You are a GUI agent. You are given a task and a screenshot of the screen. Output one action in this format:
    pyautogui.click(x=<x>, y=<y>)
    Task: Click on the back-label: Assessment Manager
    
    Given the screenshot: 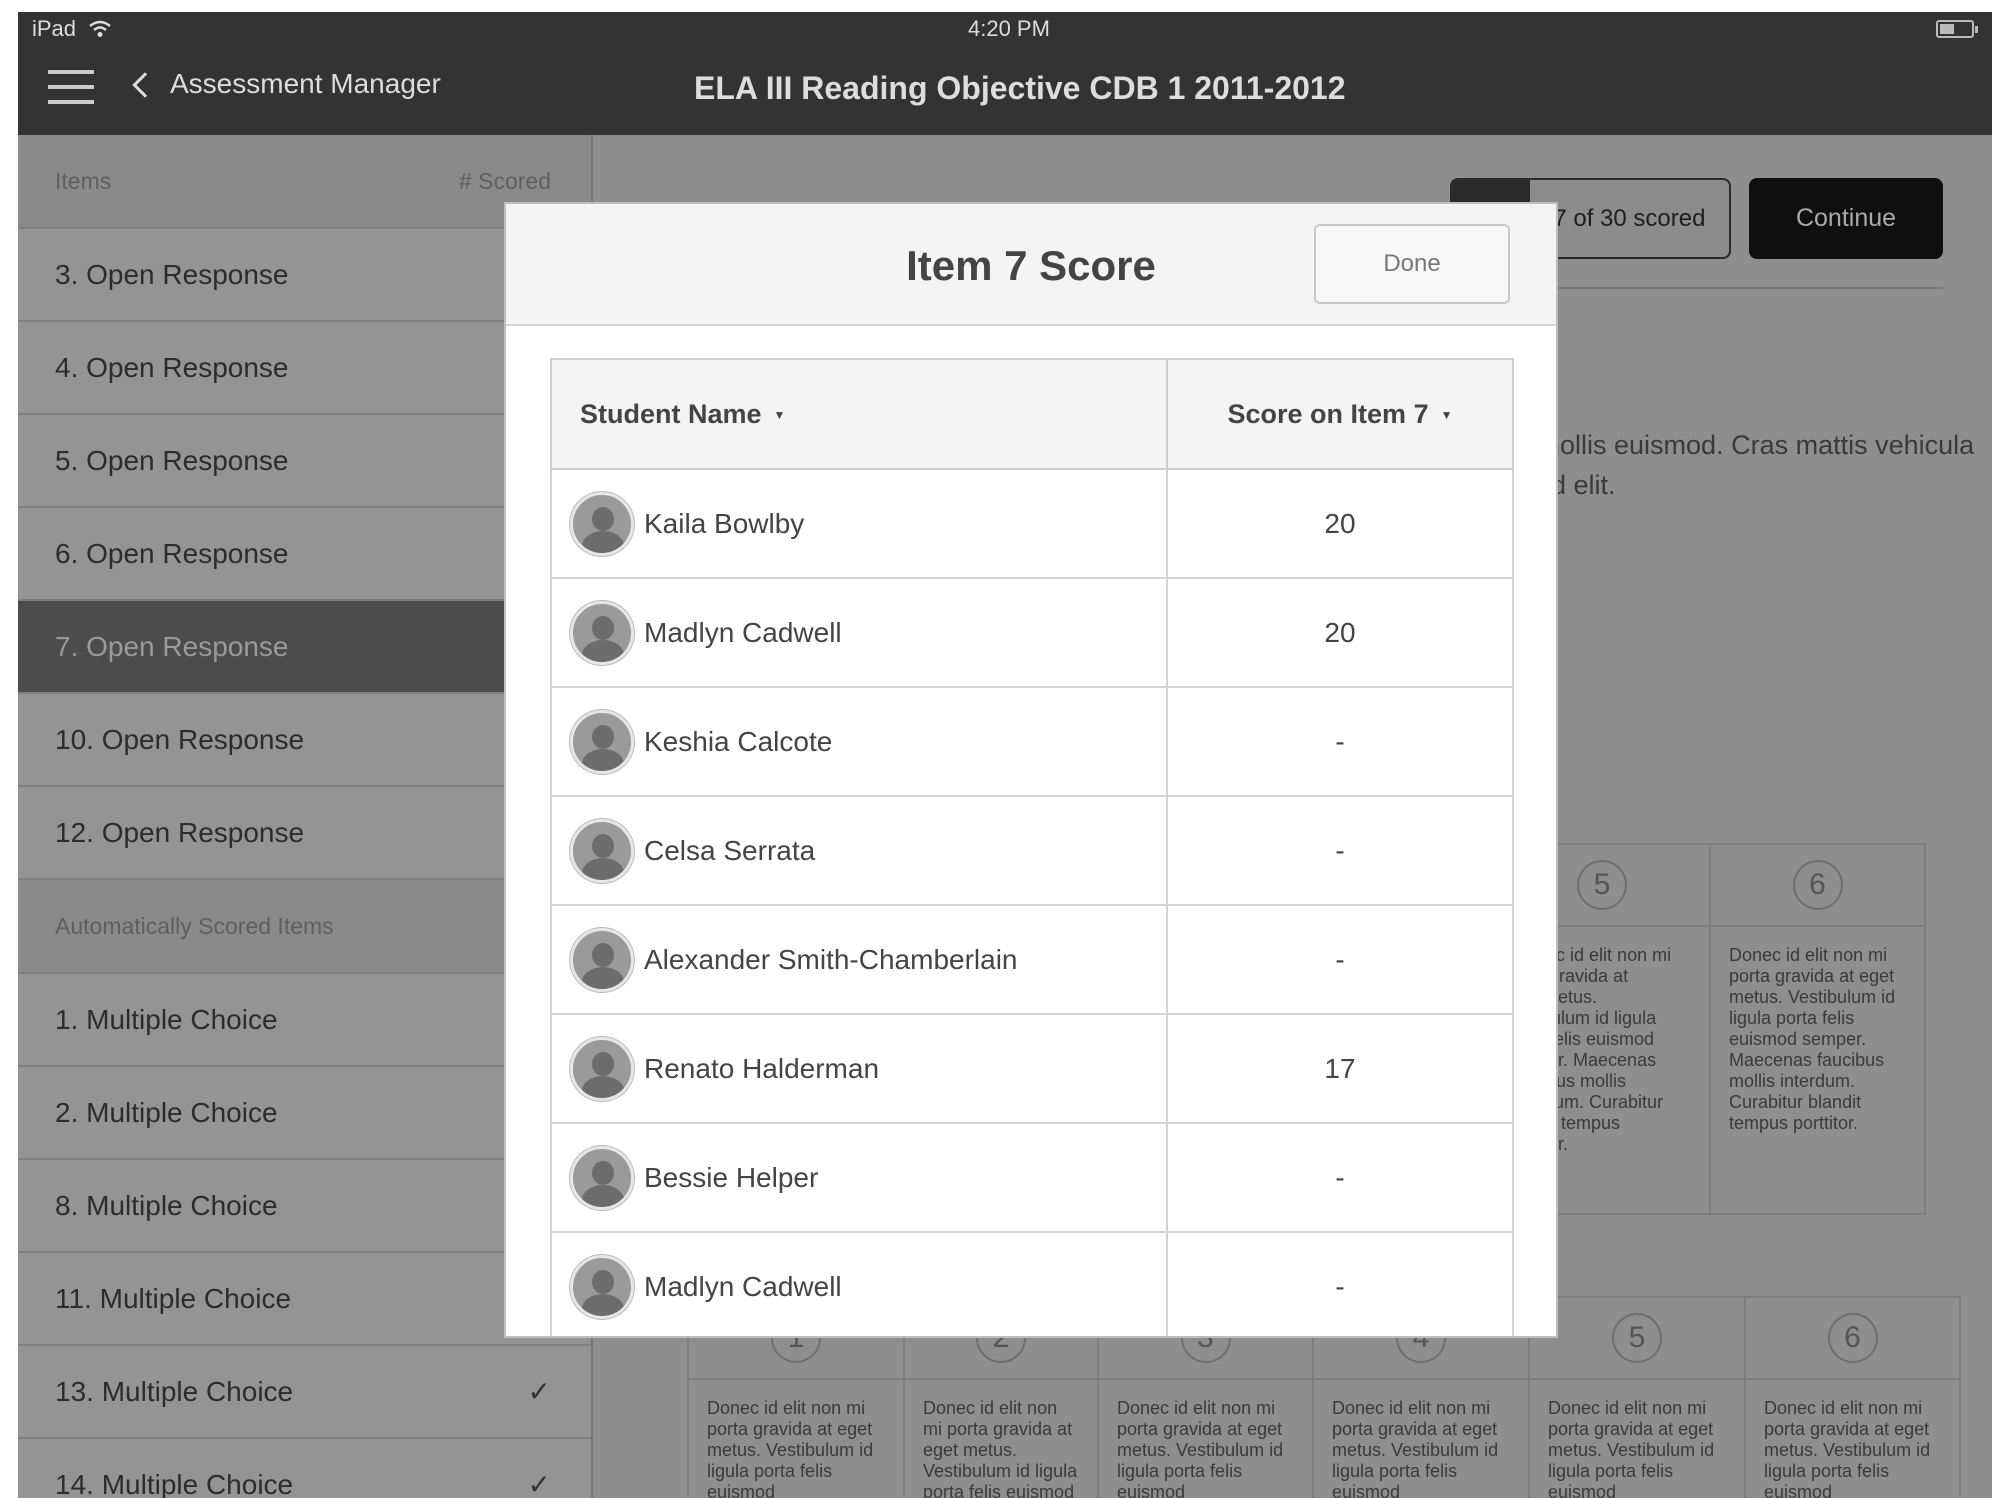 What is the action you would take?
    pyautogui.click(x=305, y=83)
    